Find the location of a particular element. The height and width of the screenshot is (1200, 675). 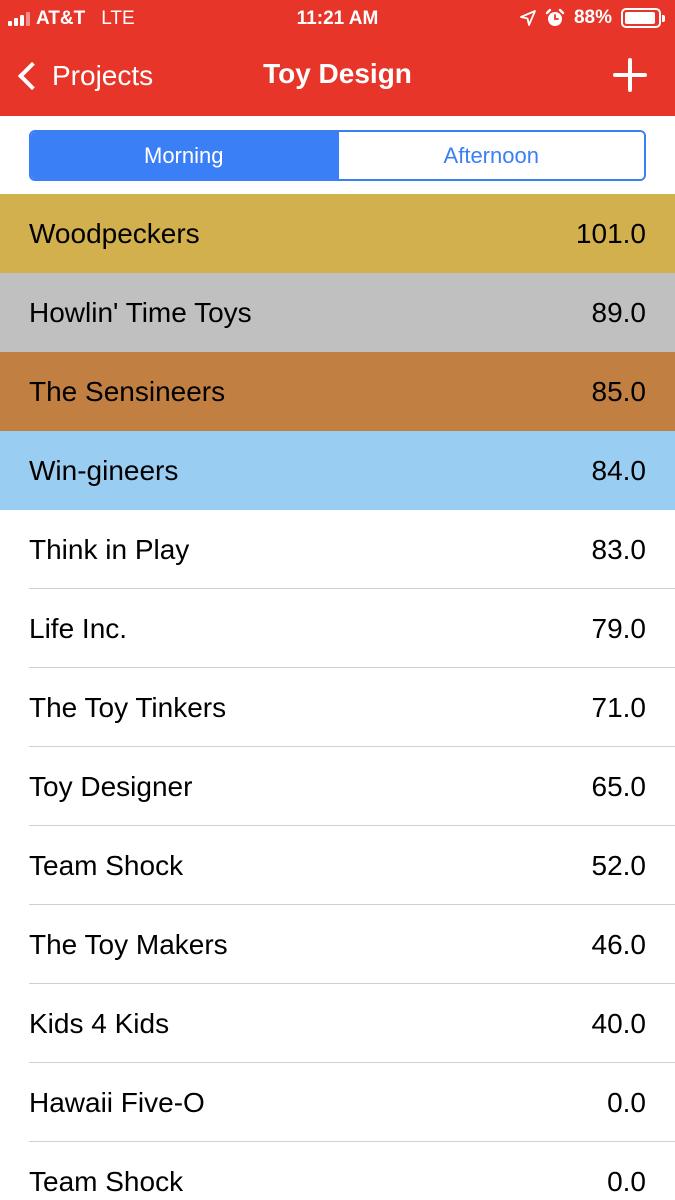

team-name: Woodpeckers is located at coordinates (114, 233).